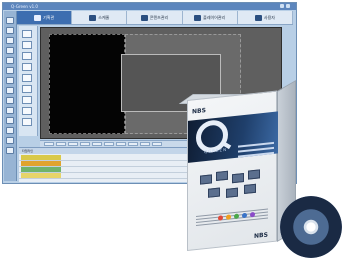 Image resolution: width=343 pixels, height=258 pixels. I want to click on tab-content: 콘텐츠관리, so click(155, 17).